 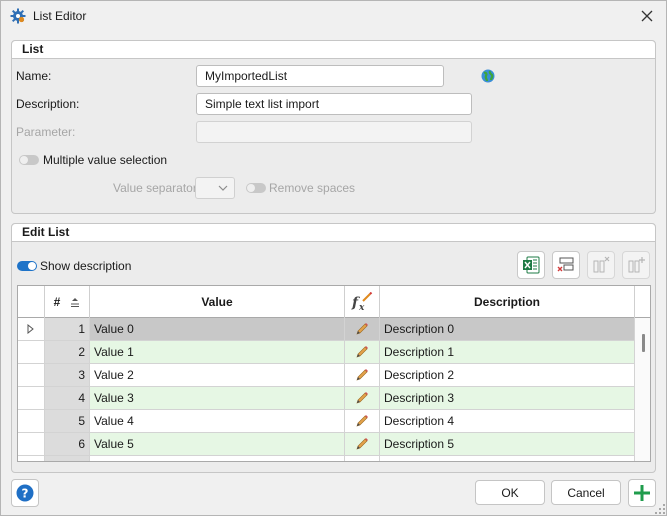 What do you see at coordinates (586, 492) in the screenshot?
I see `cancel-button: Cancel` at bounding box center [586, 492].